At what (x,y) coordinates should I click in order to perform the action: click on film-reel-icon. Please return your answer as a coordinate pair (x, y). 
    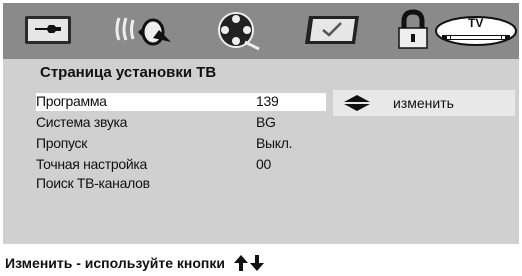
    Looking at the image, I should click on (238, 30).